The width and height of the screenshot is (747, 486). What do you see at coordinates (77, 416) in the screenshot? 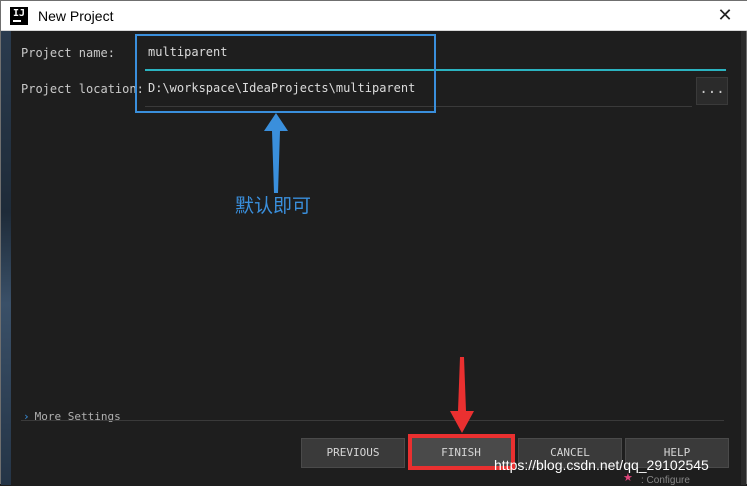
I see `more-settings-label: More Settings` at bounding box center [77, 416].